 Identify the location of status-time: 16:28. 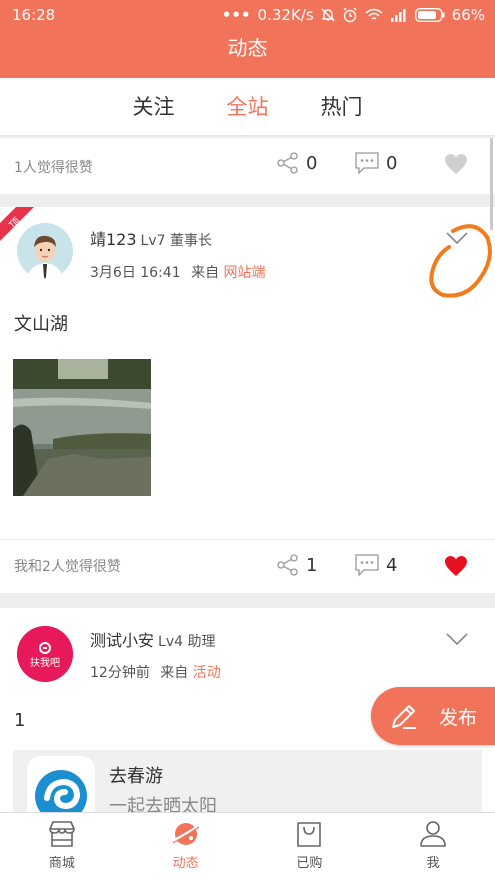
(34, 15).